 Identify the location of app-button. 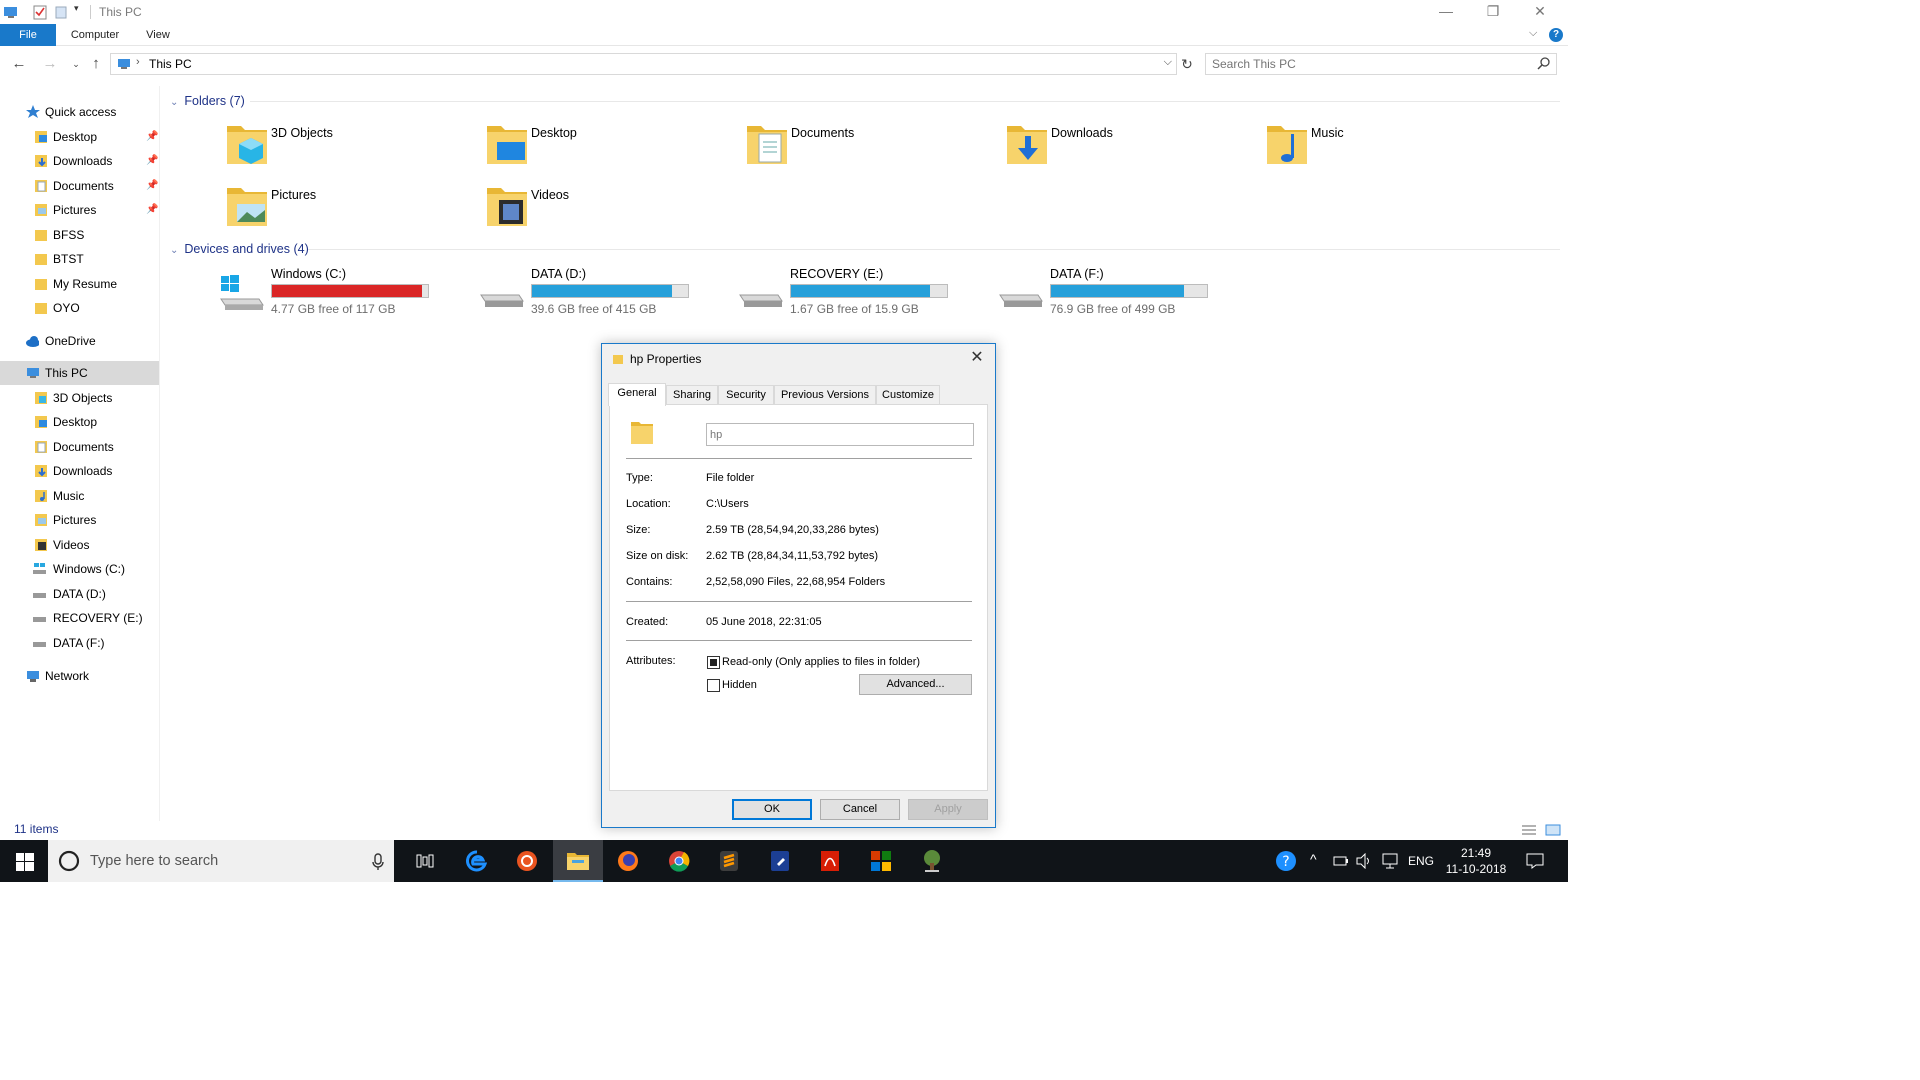
(780, 861).